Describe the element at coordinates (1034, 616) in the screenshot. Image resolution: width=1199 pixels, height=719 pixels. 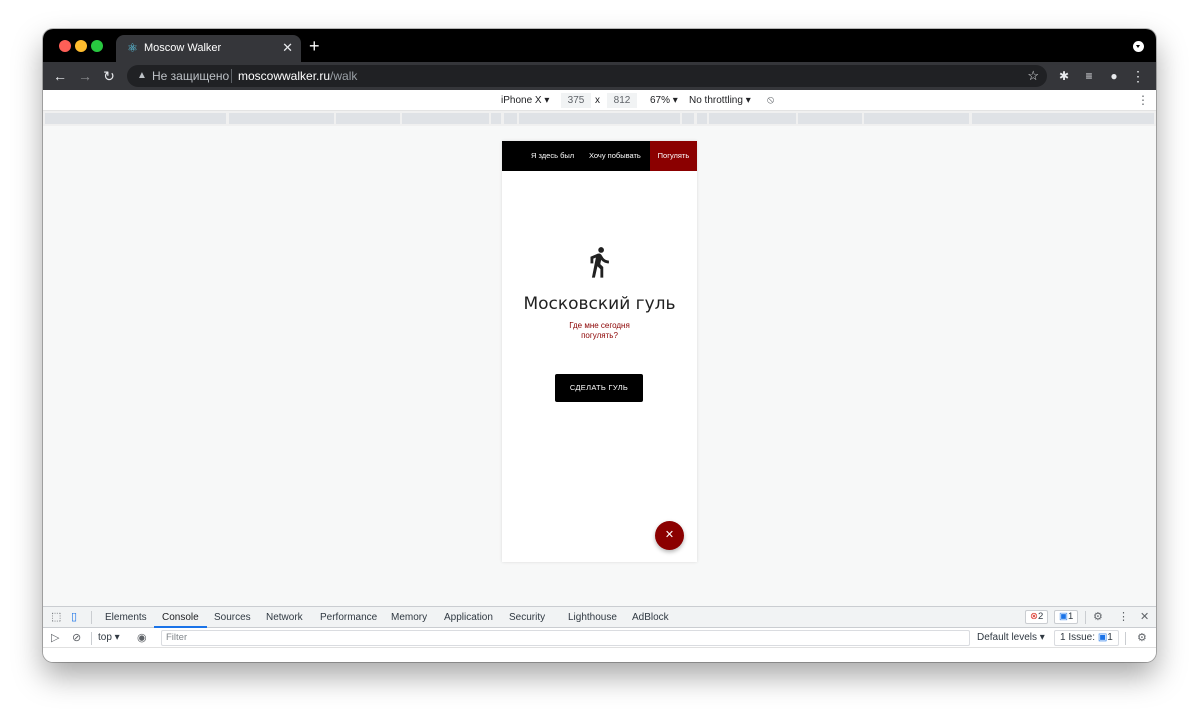
I see `error-icon: ⊗` at that location.